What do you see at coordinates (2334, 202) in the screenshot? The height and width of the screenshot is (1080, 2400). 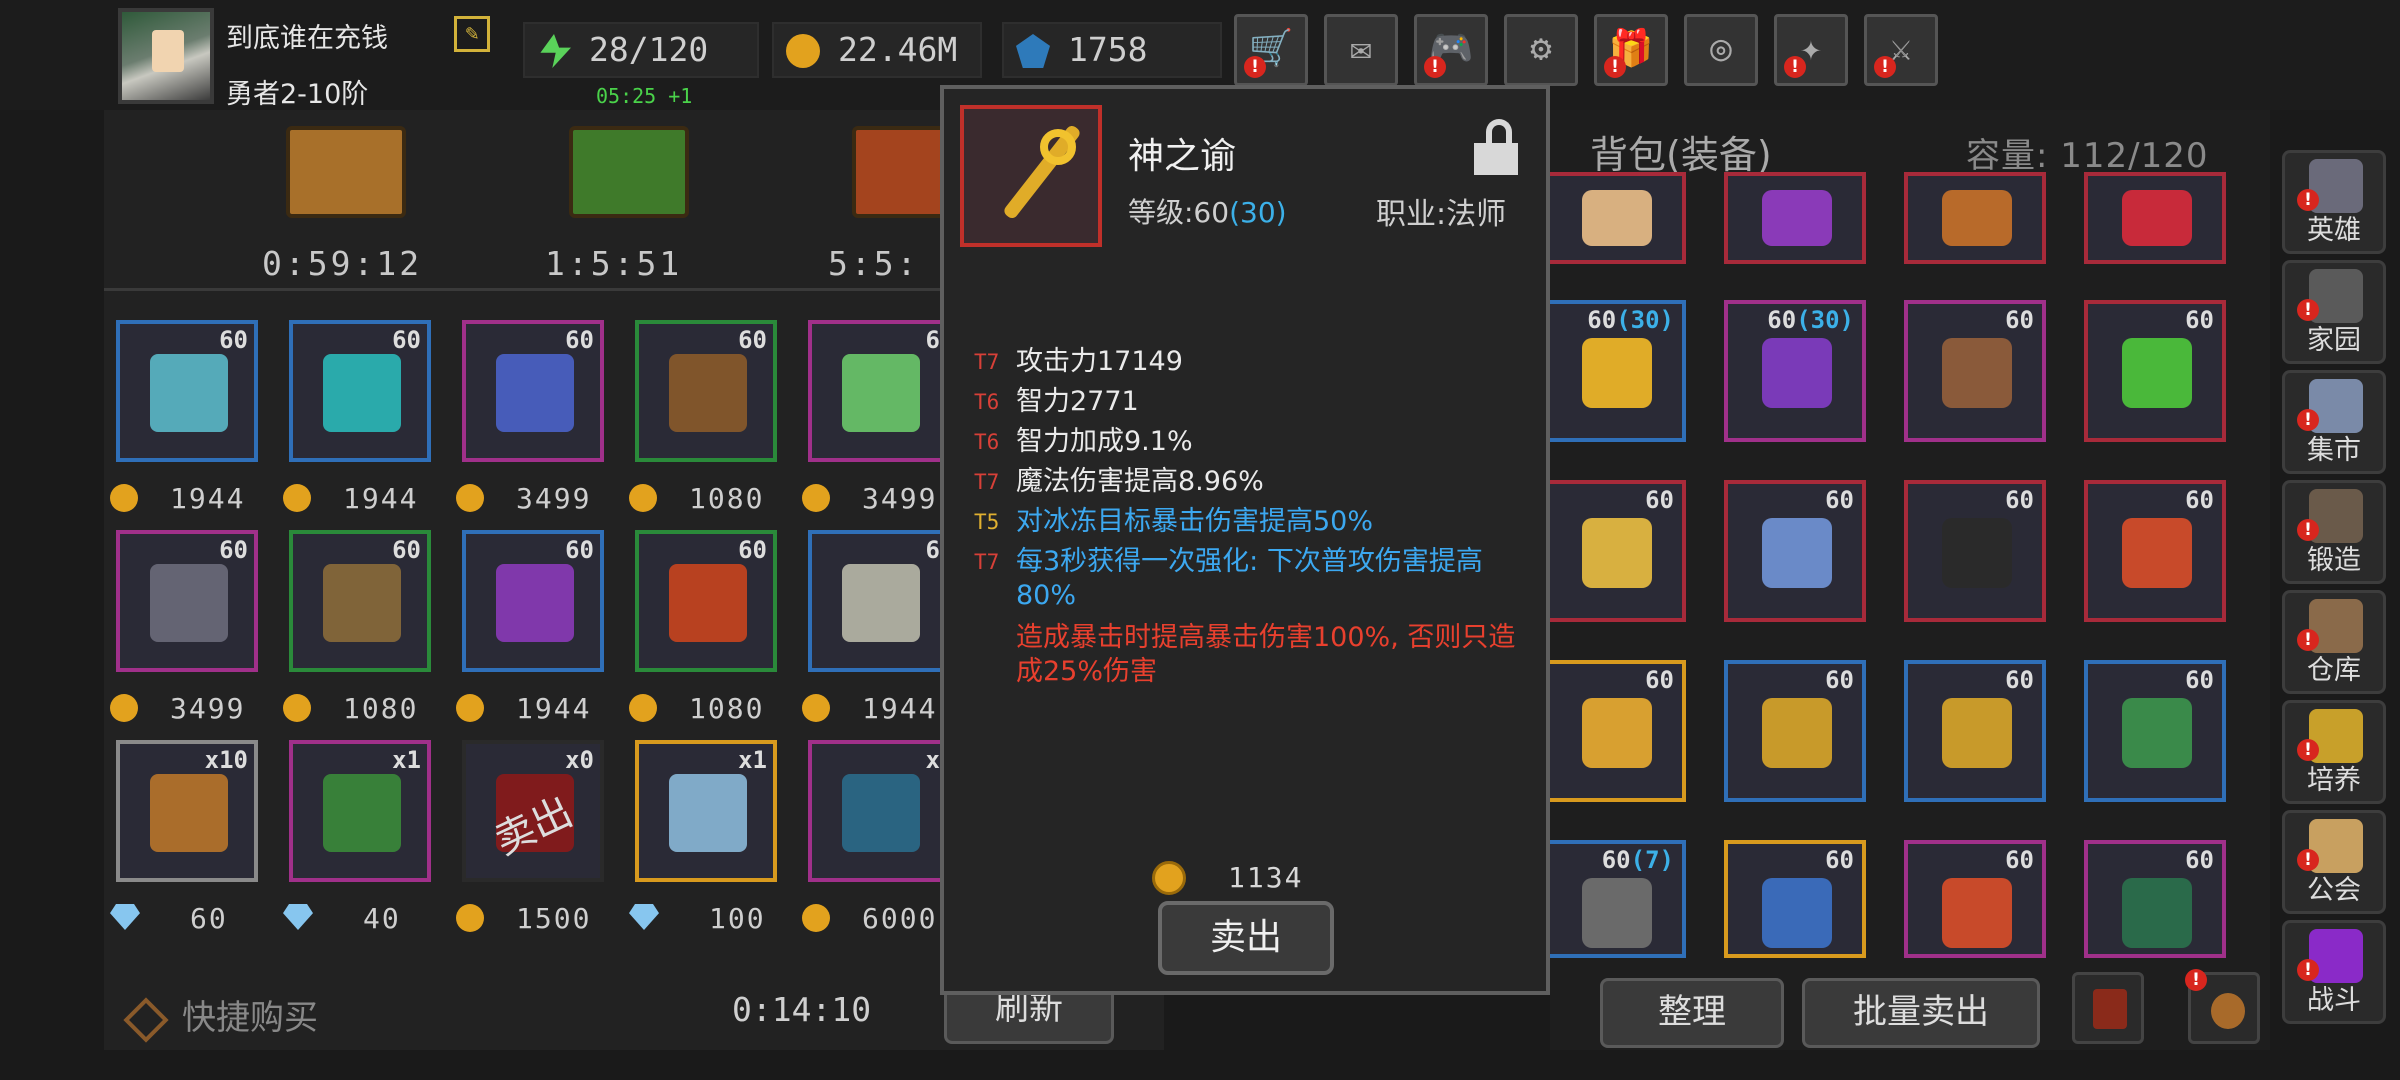 I see `side-nav-0: 英雄!` at bounding box center [2334, 202].